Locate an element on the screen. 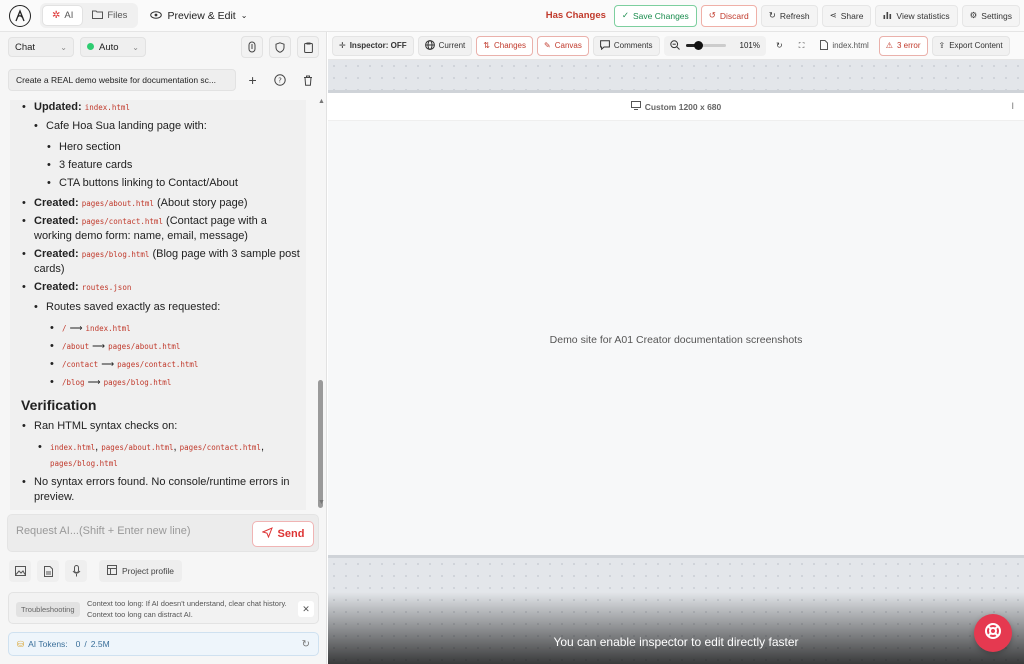 The height and width of the screenshot is (664, 1024). attach-clip-icon is located at coordinates (252, 47).